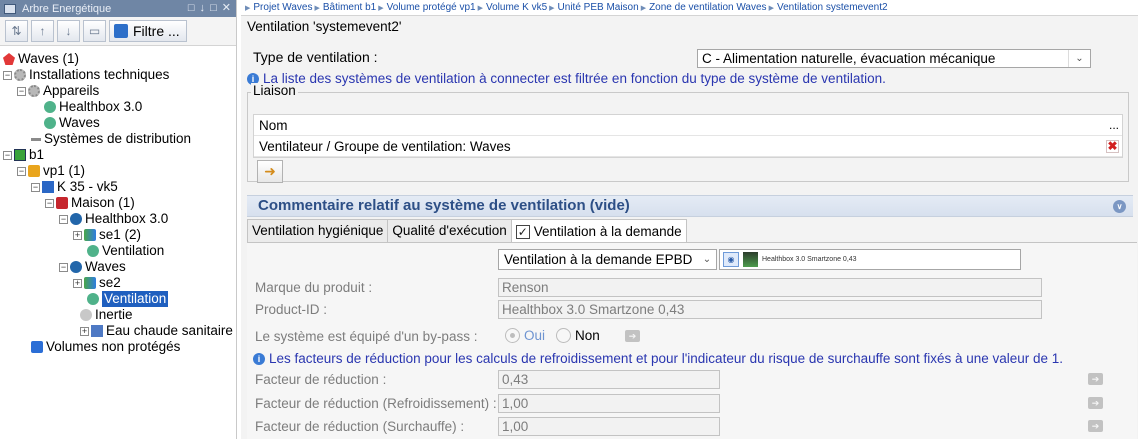  I want to click on tree-item-maison: − Maison (1), so click(90, 203).